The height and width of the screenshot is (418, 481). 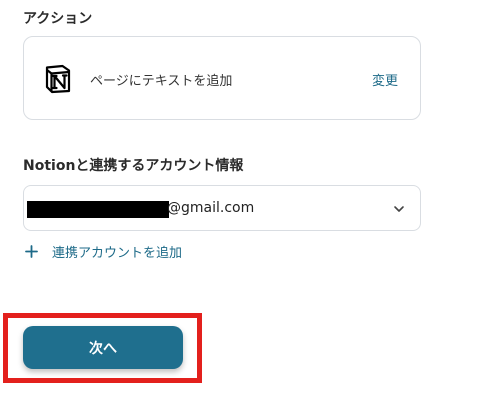 I want to click on next-button: 次へ, so click(x=103, y=347).